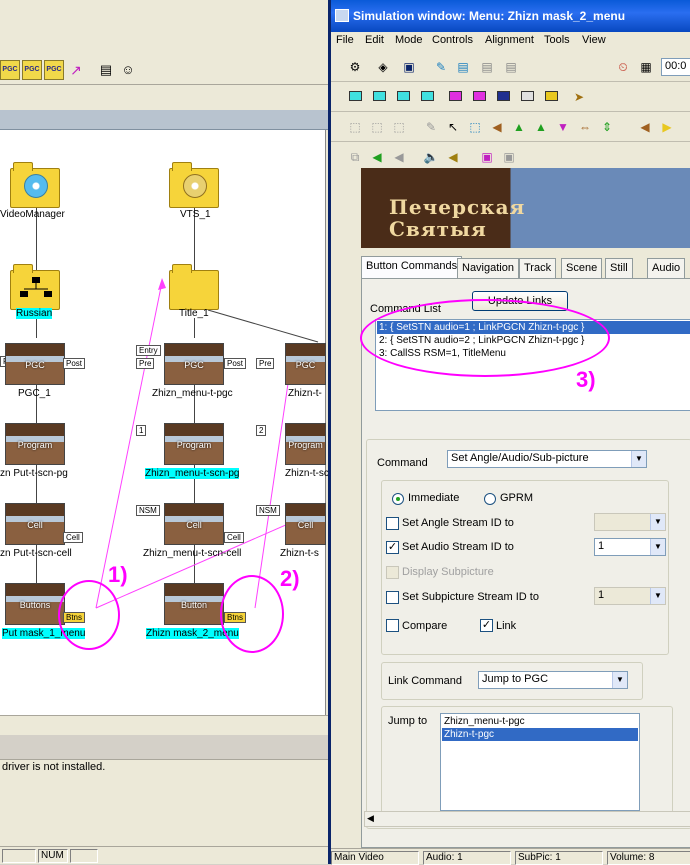  What do you see at coordinates (667, 127) in the screenshot?
I see `arrow-right-icon: ▶` at bounding box center [667, 127].